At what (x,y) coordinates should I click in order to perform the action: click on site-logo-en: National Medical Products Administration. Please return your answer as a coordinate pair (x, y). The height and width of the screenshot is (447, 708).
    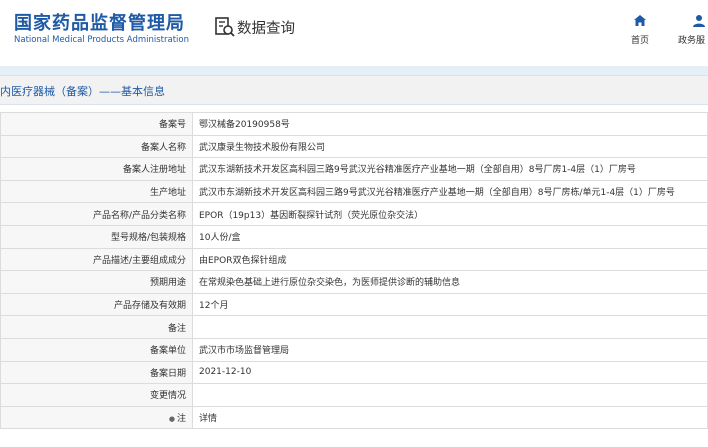
    Looking at the image, I should click on (101, 40).